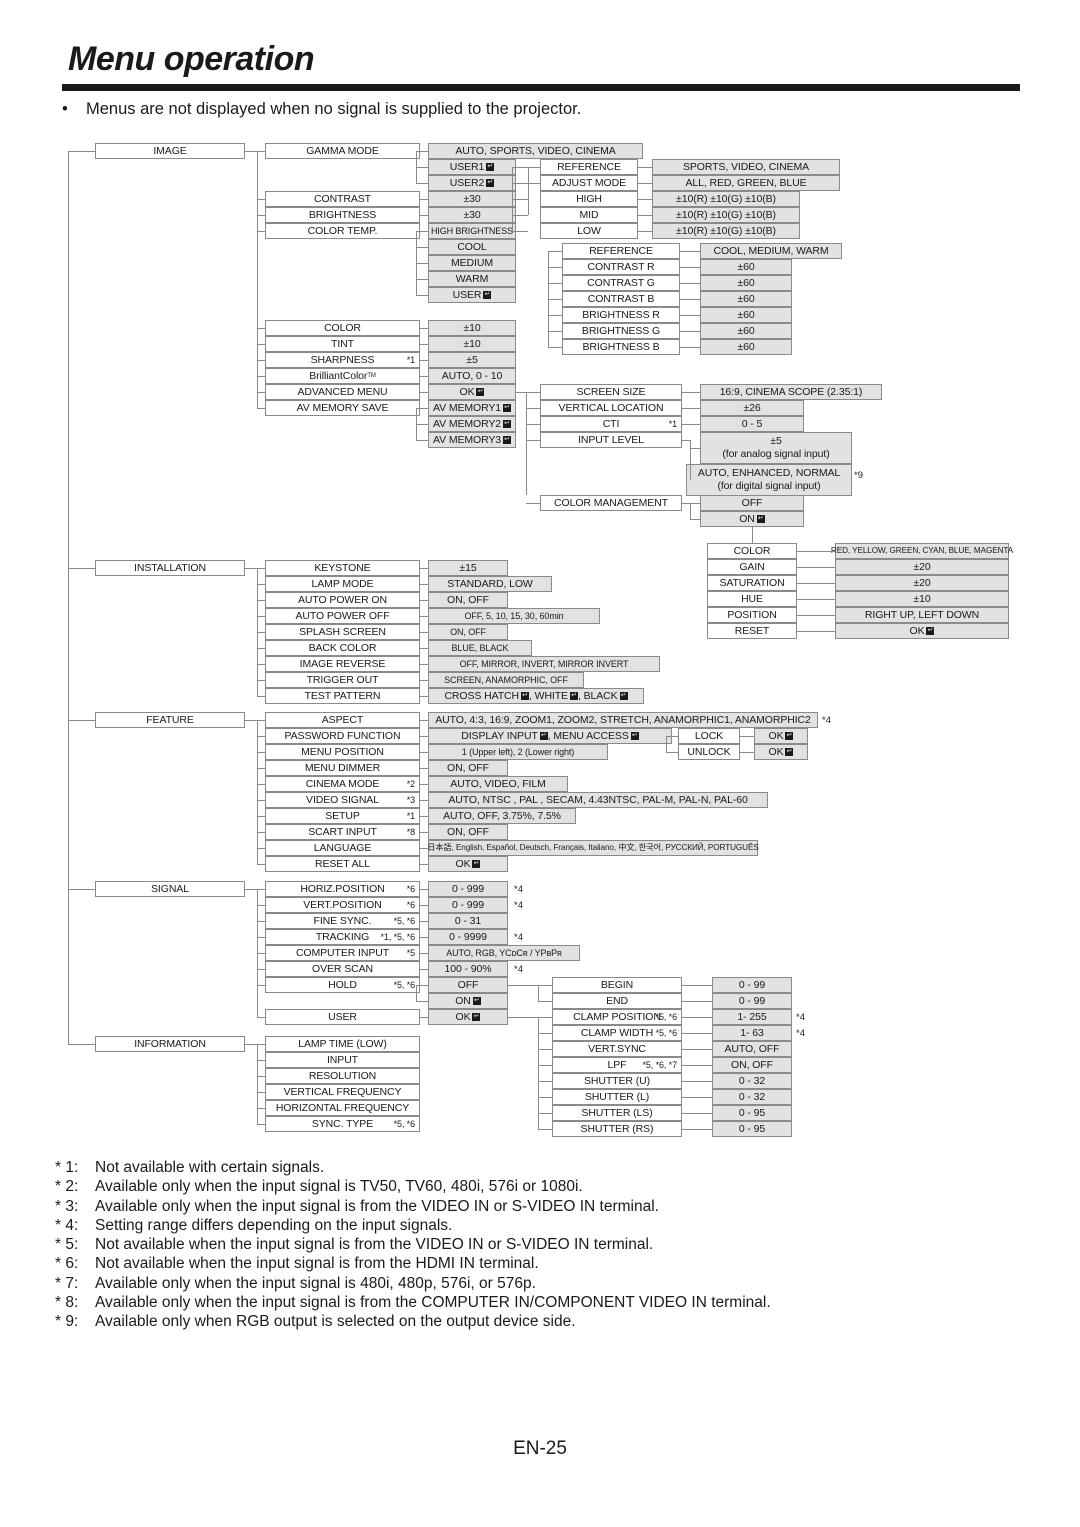 The height and width of the screenshot is (1527, 1080). Describe the element at coordinates (752, 1017) in the screenshot. I see `siguser-value-2: 1- 255` at that location.